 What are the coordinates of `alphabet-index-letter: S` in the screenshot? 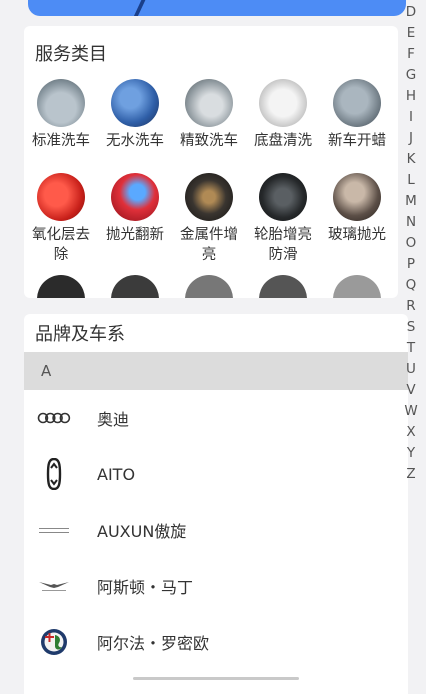 It's located at (411, 327).